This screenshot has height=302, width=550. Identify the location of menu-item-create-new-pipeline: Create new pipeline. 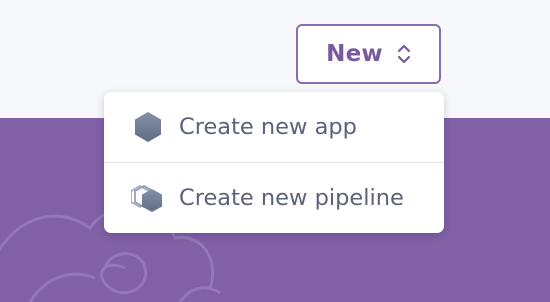
(274, 197).